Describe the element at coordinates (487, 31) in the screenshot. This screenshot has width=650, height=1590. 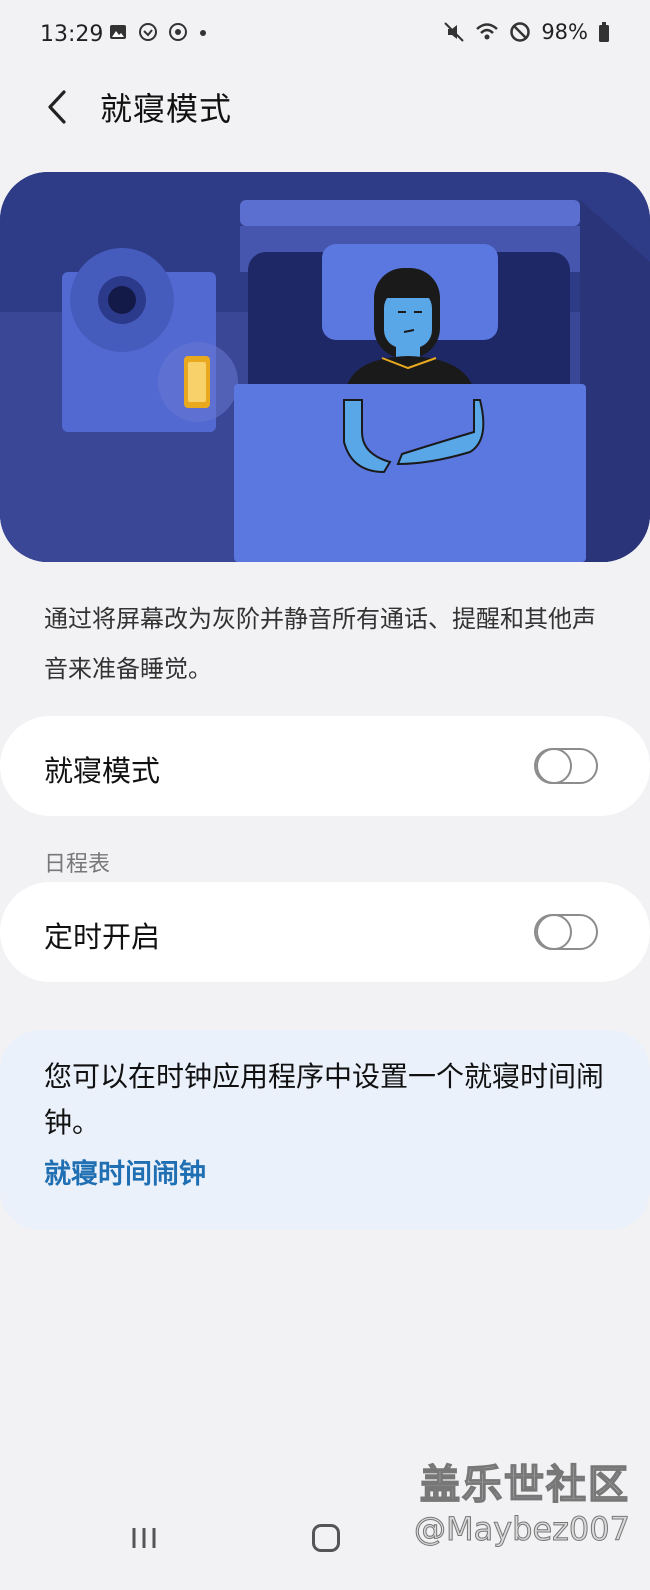
I see `wifi-icon` at that location.